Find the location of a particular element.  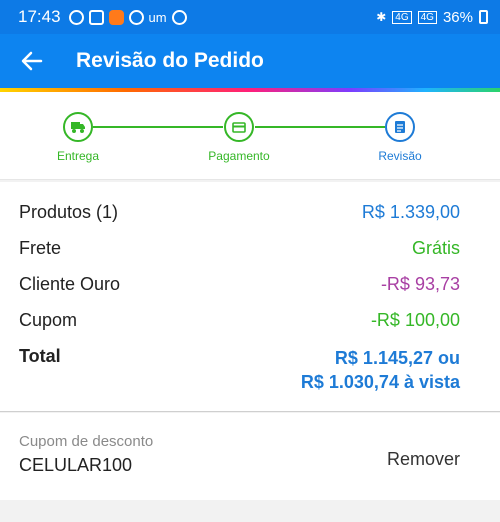

summary-label: Frete is located at coordinates (40, 248).